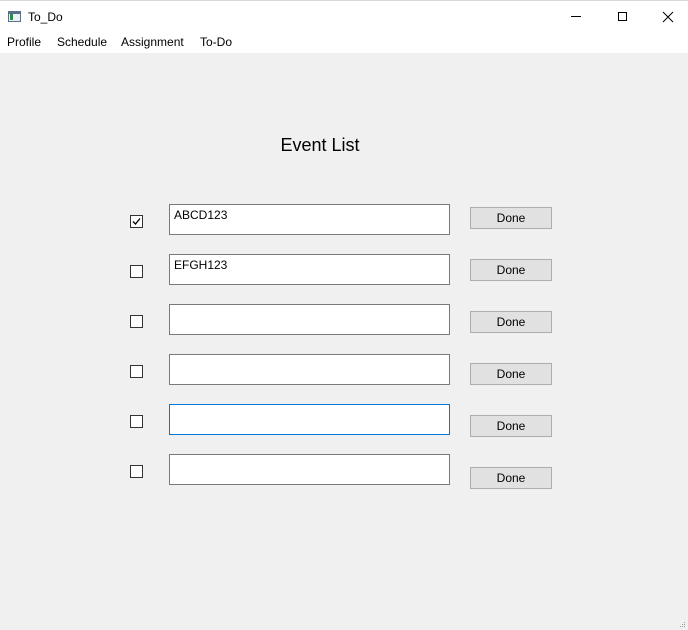 This screenshot has width=688, height=630. Describe the element at coordinates (45, 17) in the screenshot. I see `window-title: To_Do` at that location.